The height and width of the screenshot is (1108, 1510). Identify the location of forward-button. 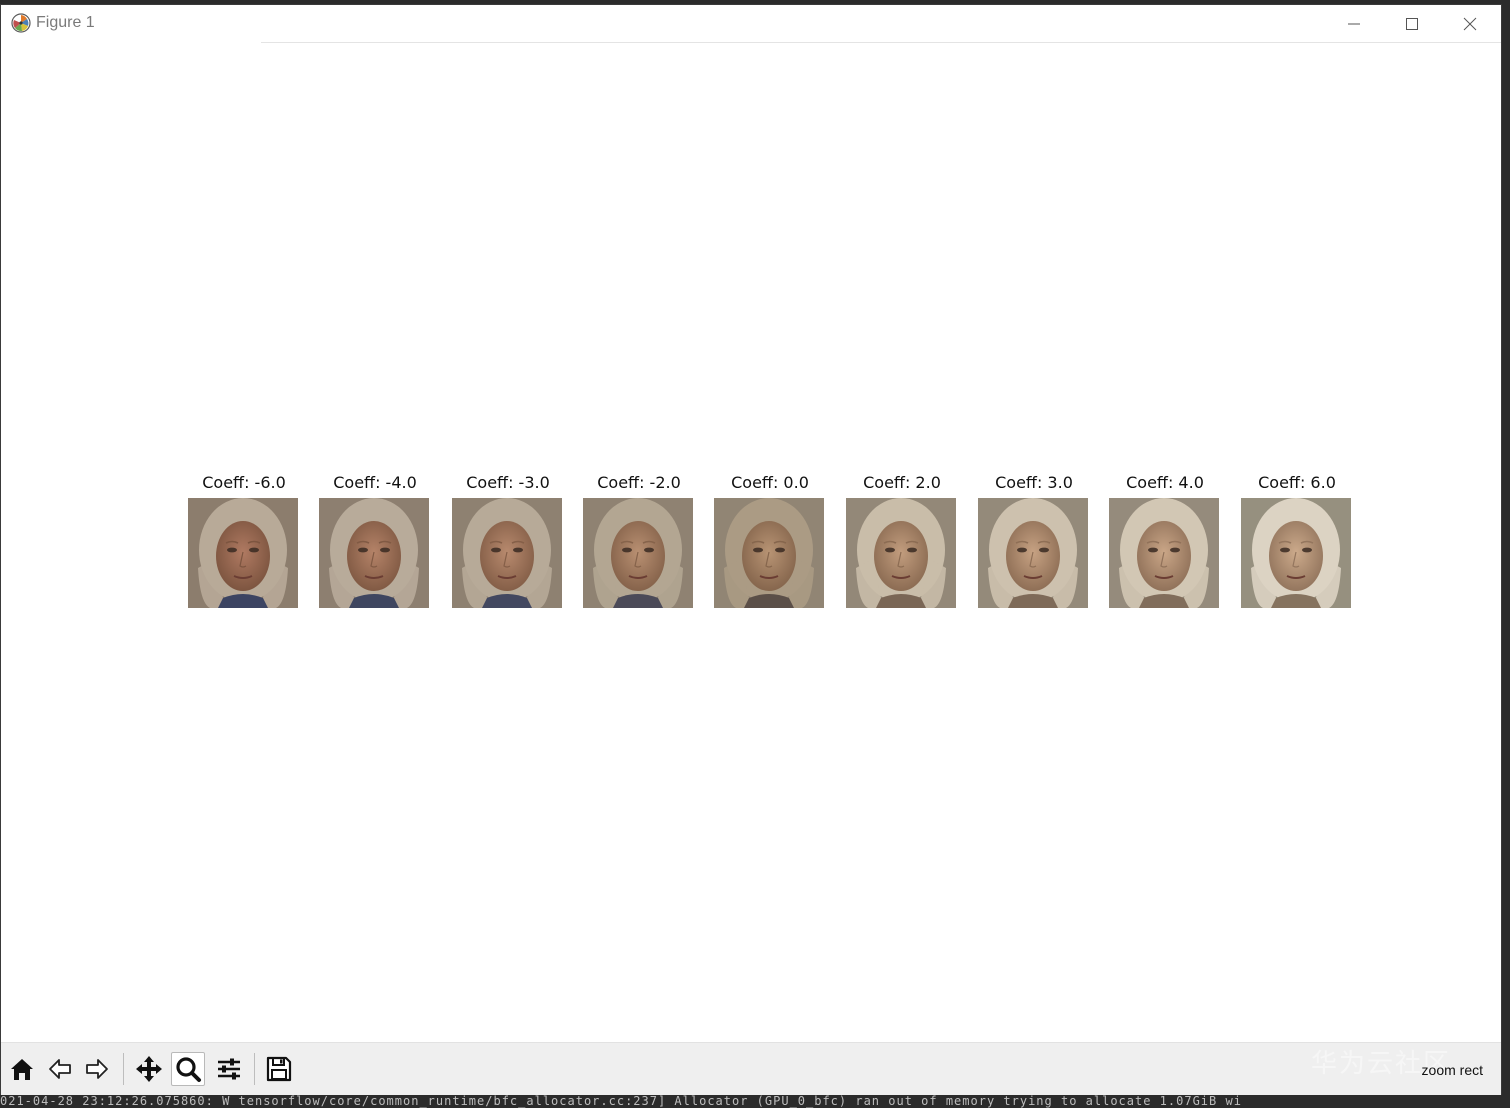
(97, 1069).